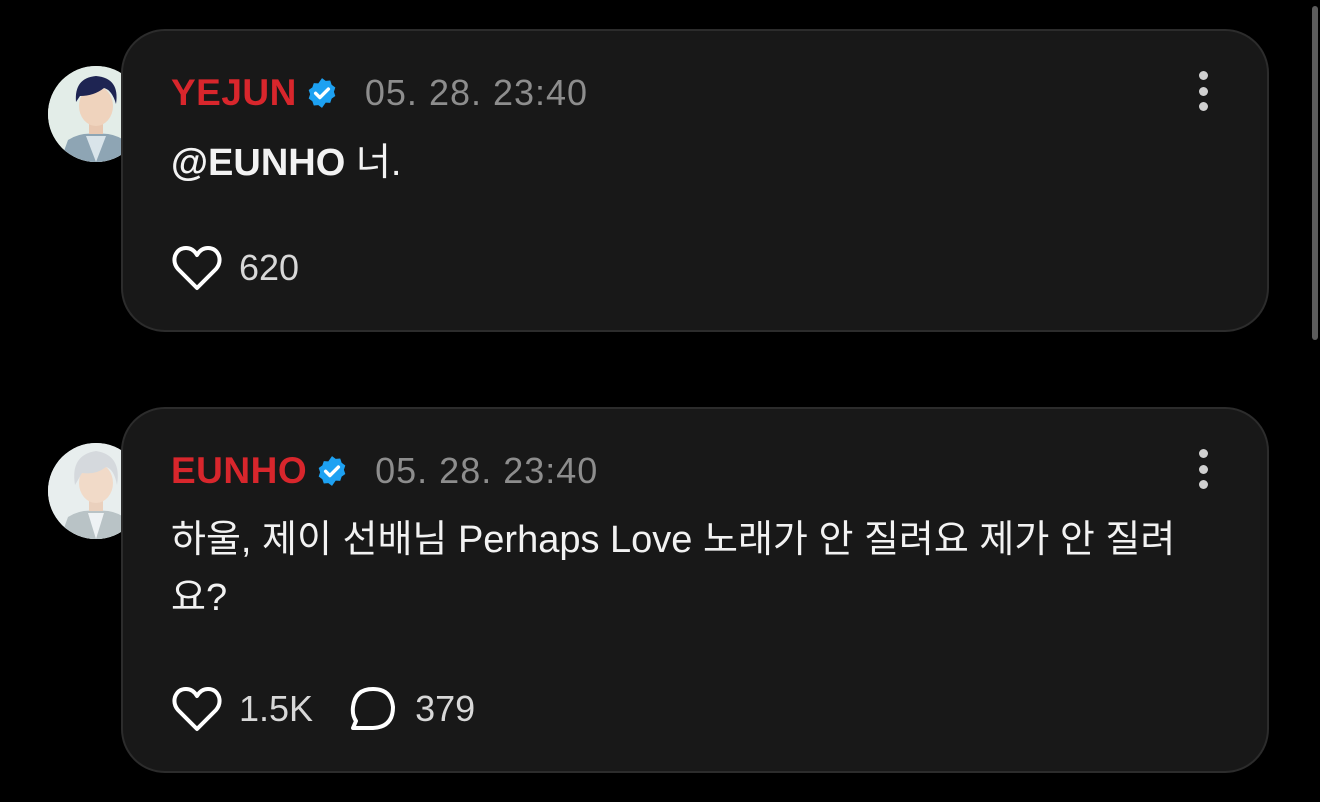 The image size is (1320, 802). I want to click on reply-button: 379, so click(411, 709).